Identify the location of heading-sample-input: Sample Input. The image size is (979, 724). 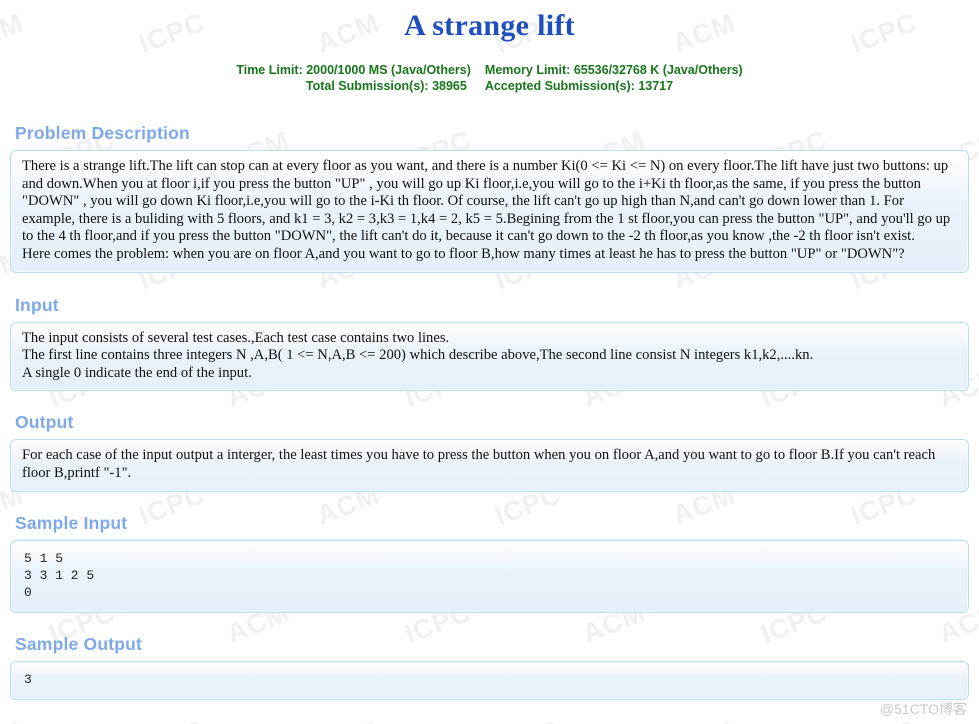
(71, 522).